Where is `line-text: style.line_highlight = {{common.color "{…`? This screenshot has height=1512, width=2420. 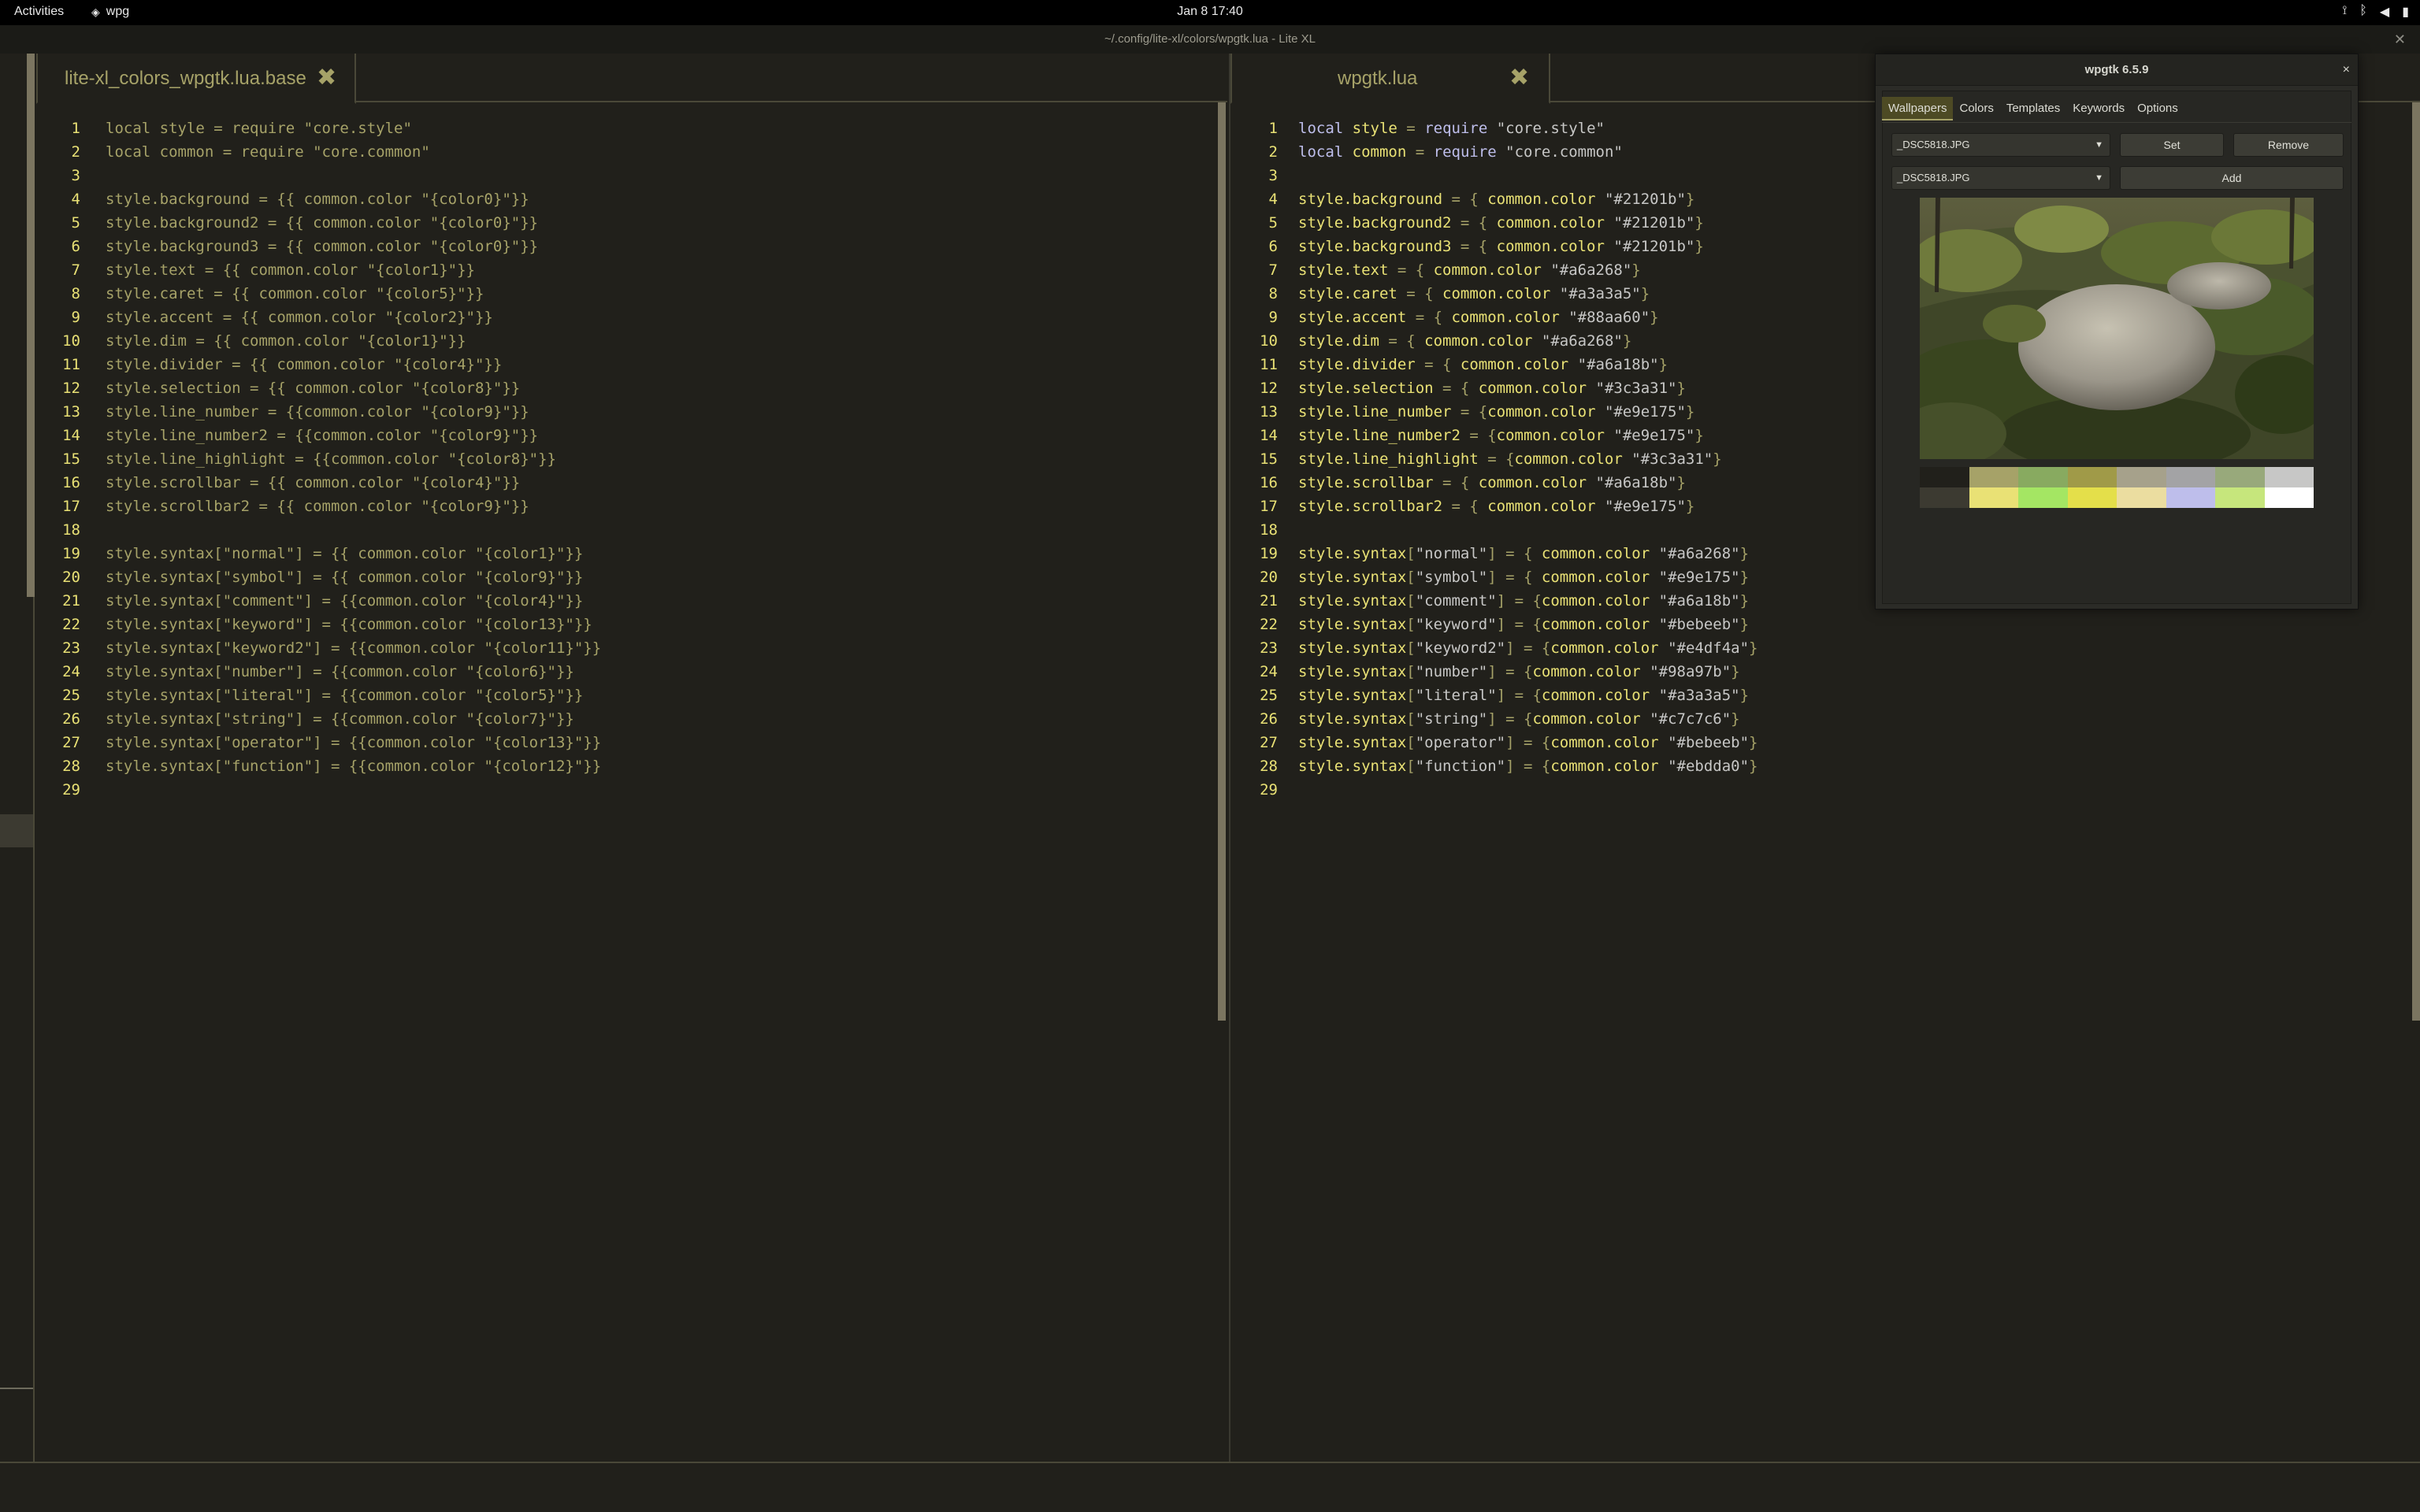 line-text: style.line_highlight = {{common.color "{… is located at coordinates (331, 459).